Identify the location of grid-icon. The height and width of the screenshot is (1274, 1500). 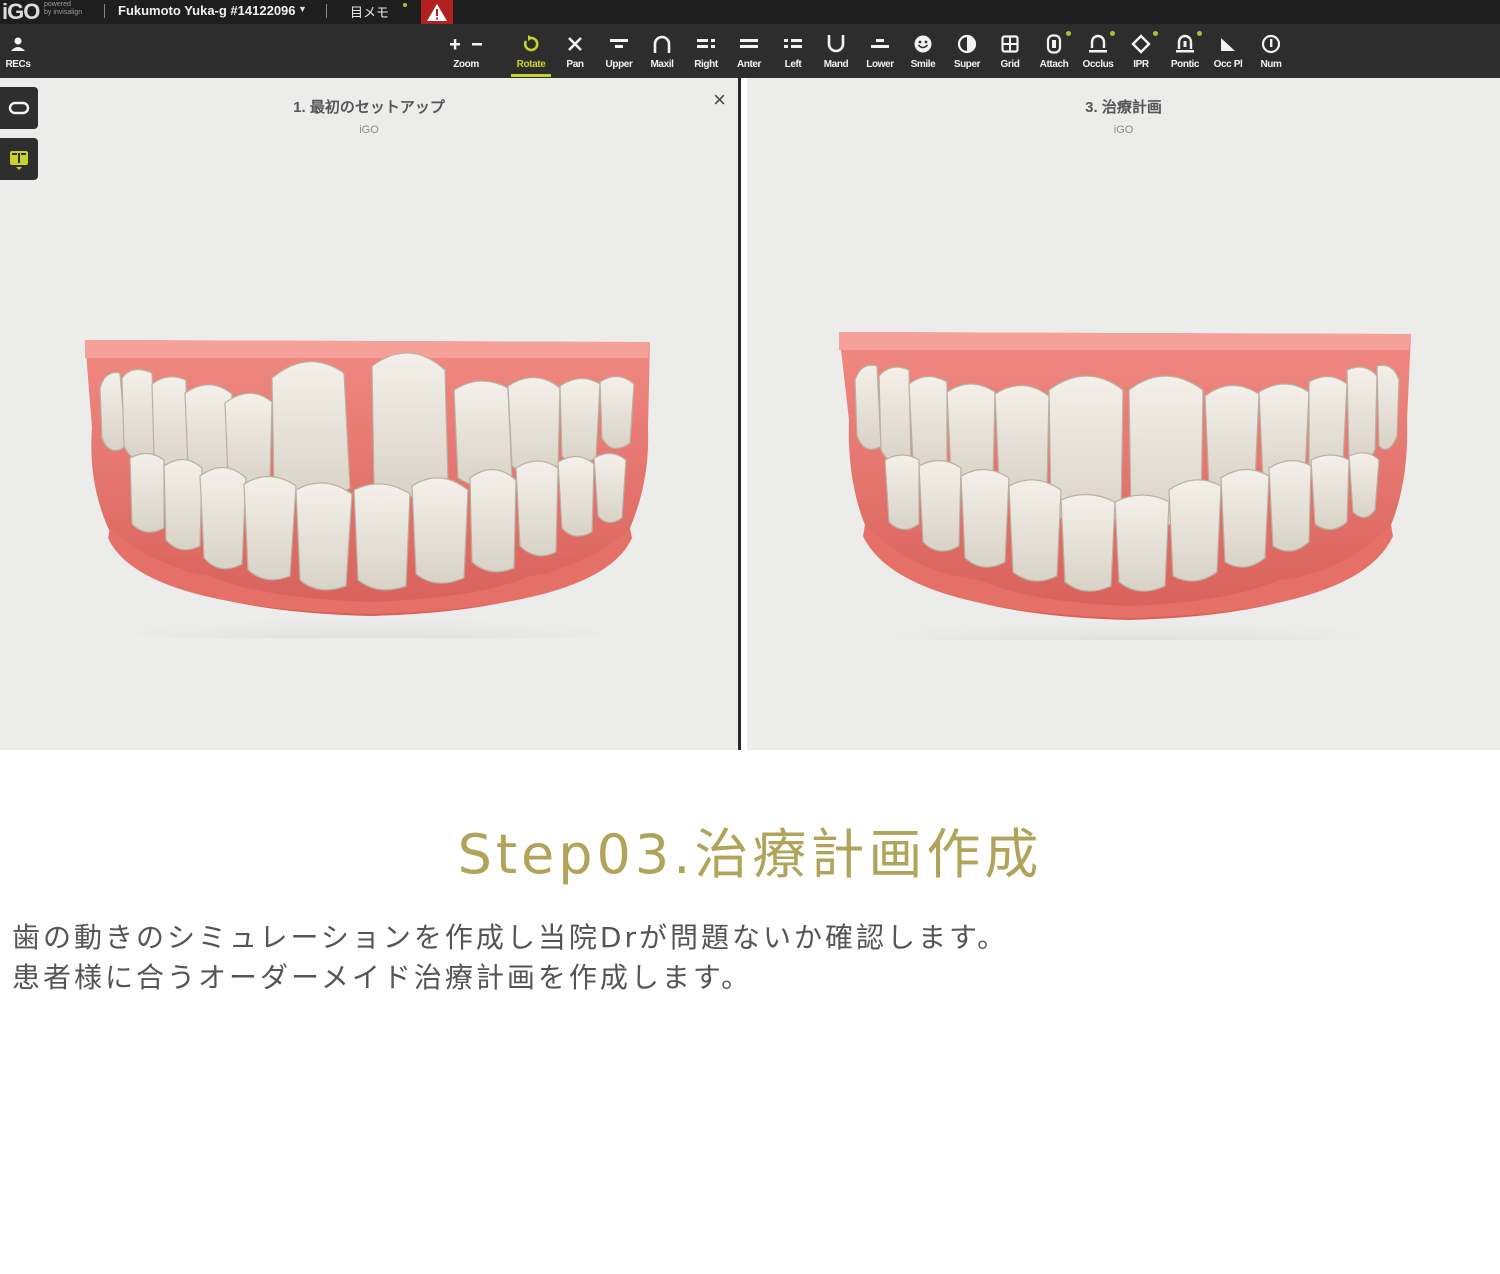
(1010, 44).